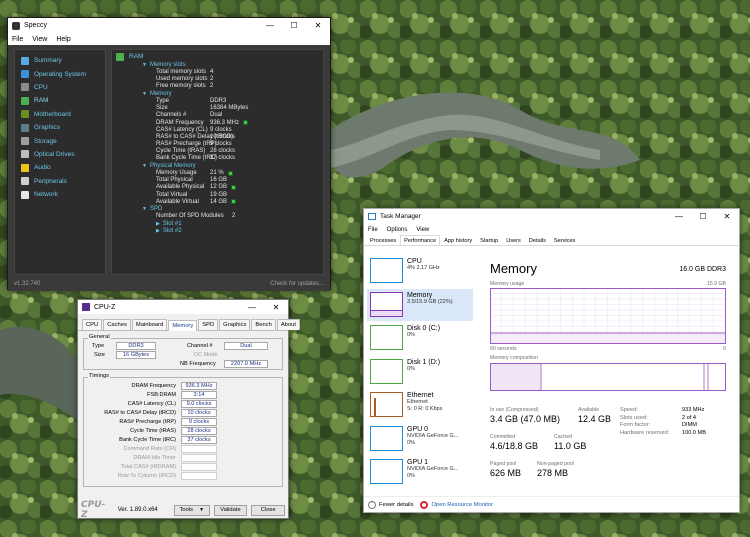 This screenshot has height=537, width=750. I want to click on section-physical-memory: ▼ Physical Memory, so click(217, 165).